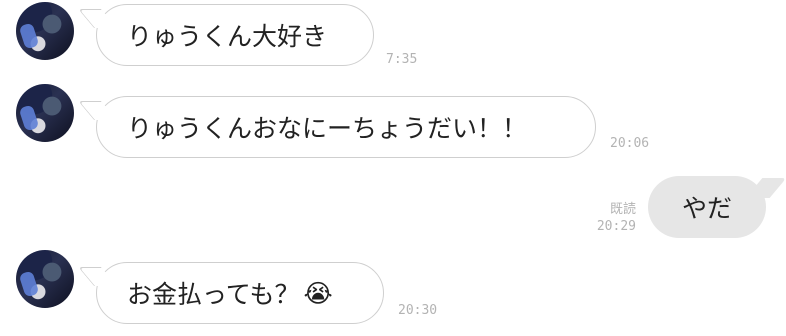 This screenshot has width=786, height=336. What do you see at coordinates (622, 209) in the screenshot?
I see `read-label: 既読` at bounding box center [622, 209].